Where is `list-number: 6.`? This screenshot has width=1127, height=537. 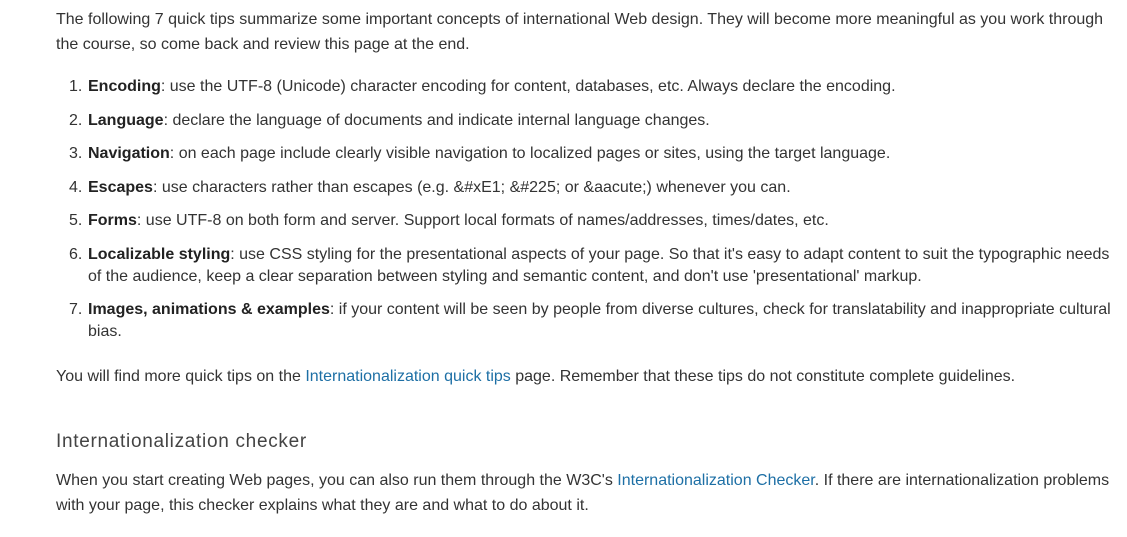
list-number: 6. is located at coordinates (76, 254).